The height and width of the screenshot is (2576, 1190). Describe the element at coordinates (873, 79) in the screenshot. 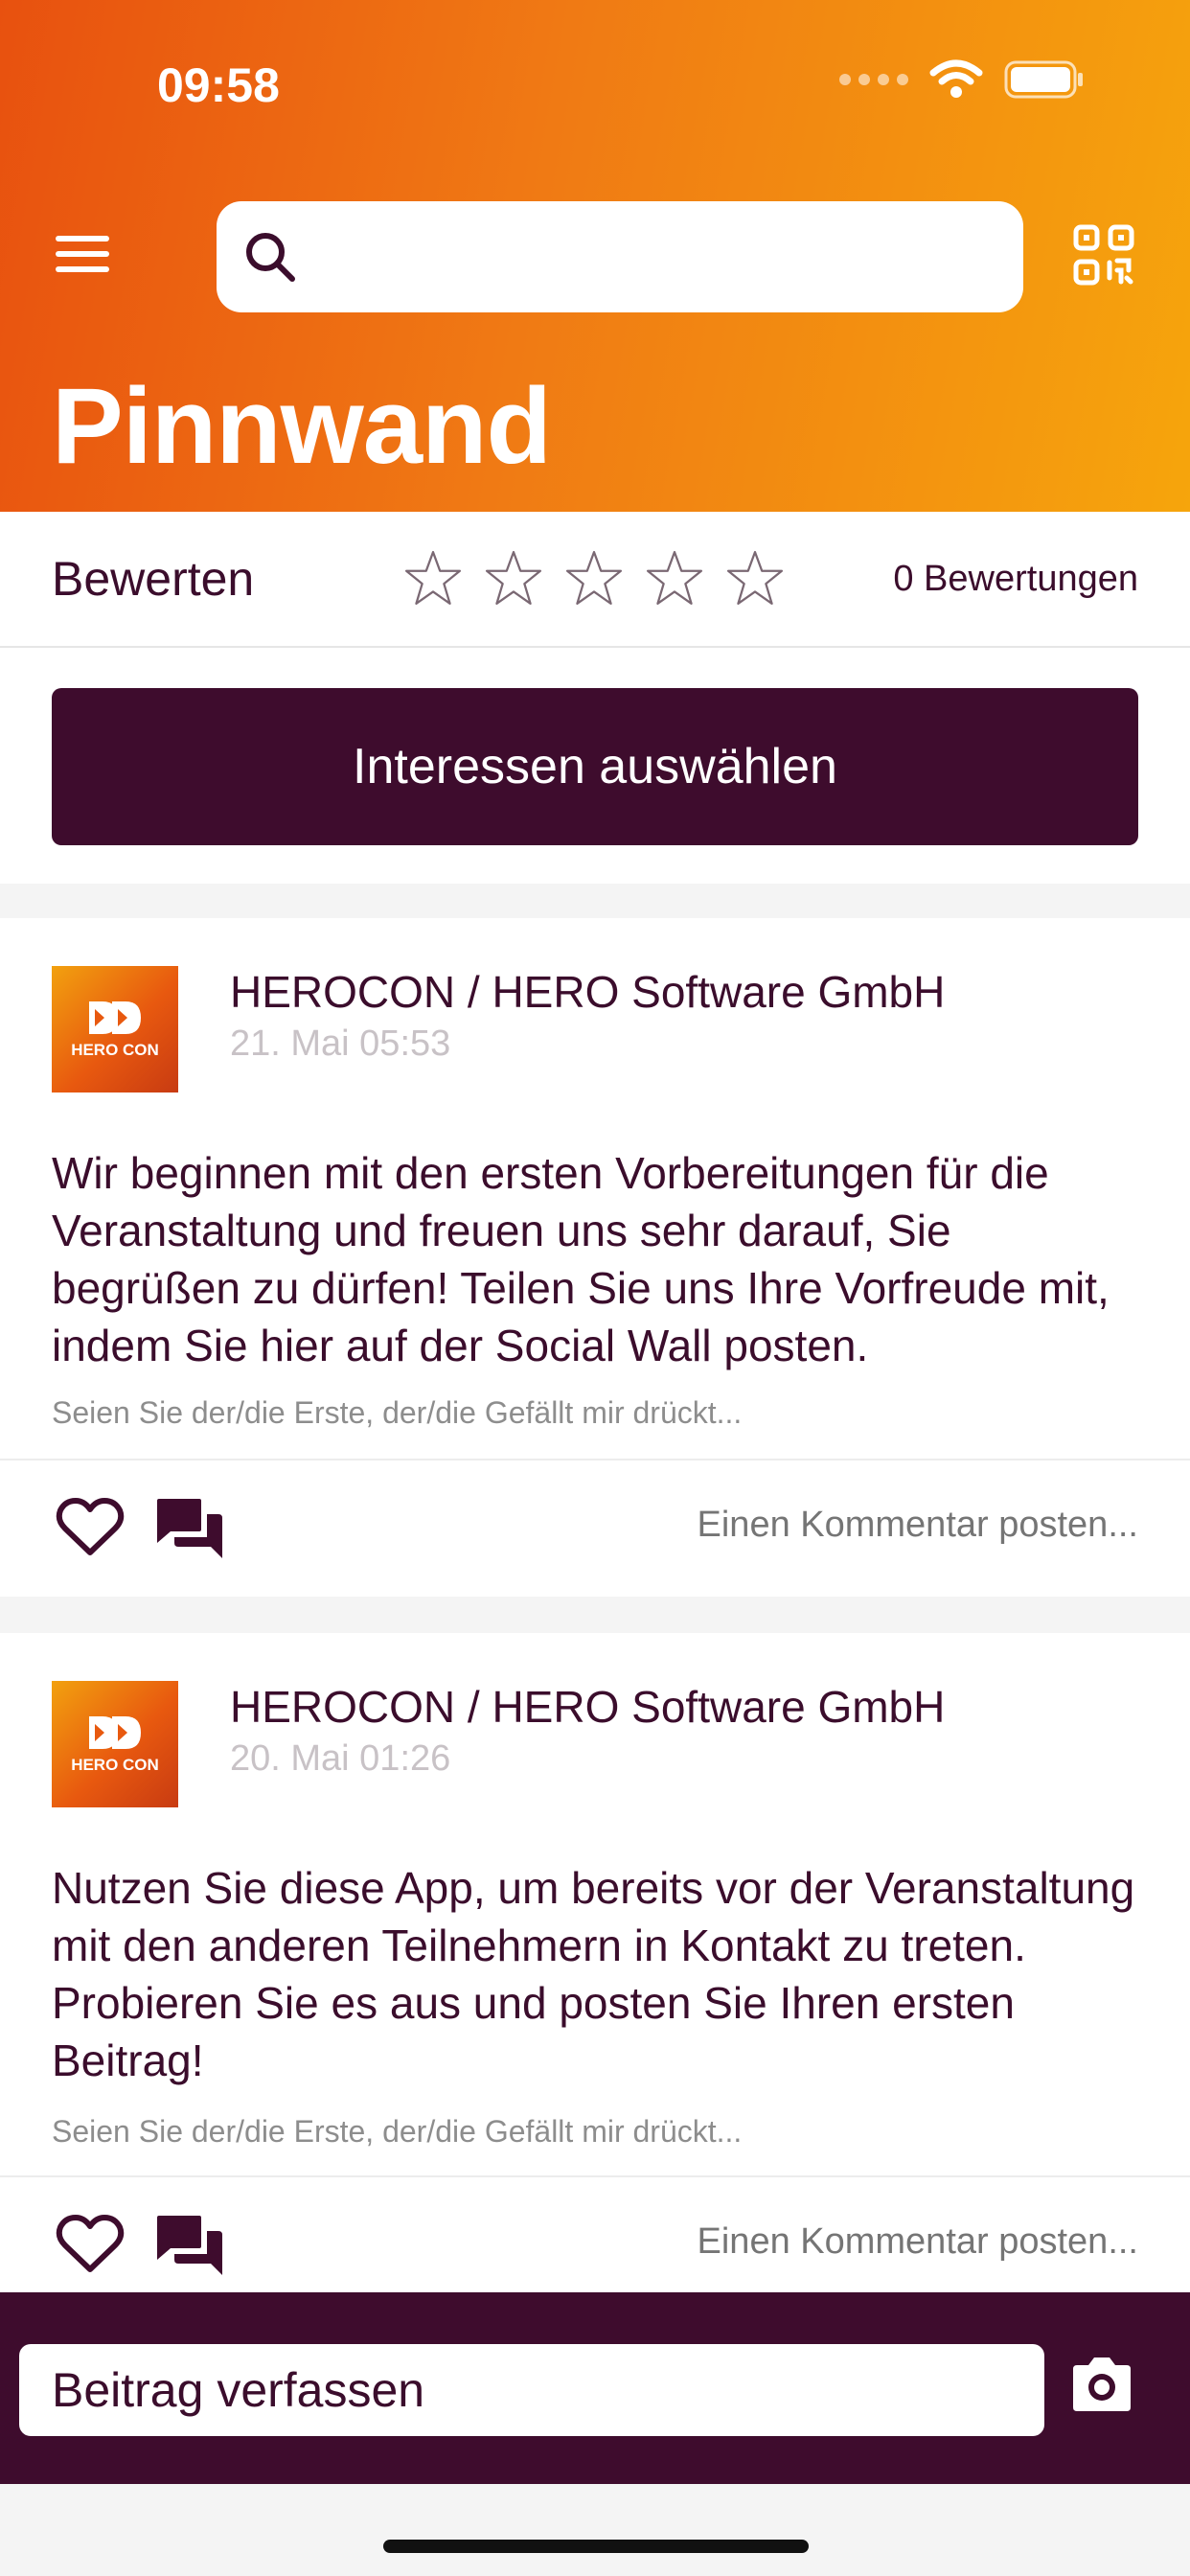

I see `signal-icon` at that location.